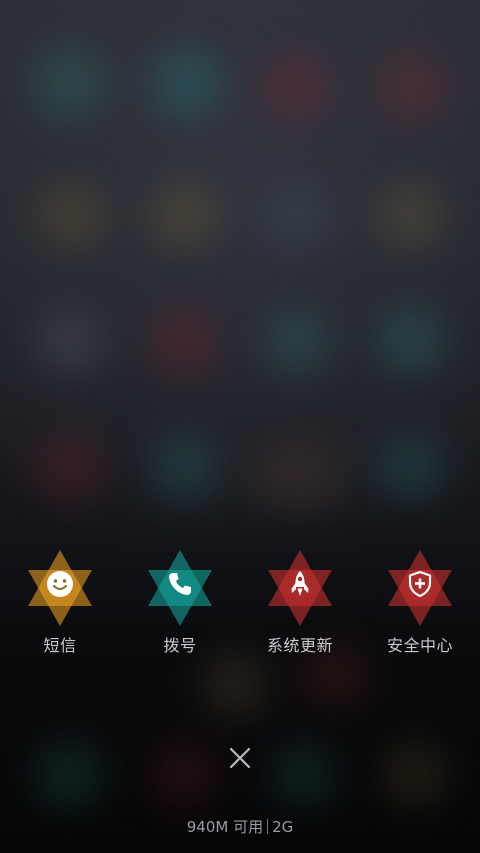 Image resolution: width=480 pixels, height=853 pixels. What do you see at coordinates (299, 645) in the screenshot?
I see `shortcut-label: 系统更新` at bounding box center [299, 645].